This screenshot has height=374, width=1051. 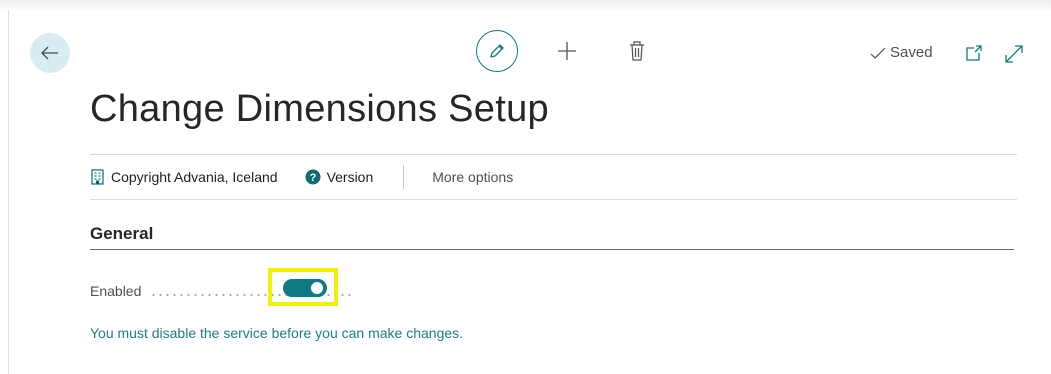 I want to click on expand-button, so click(x=1014, y=54).